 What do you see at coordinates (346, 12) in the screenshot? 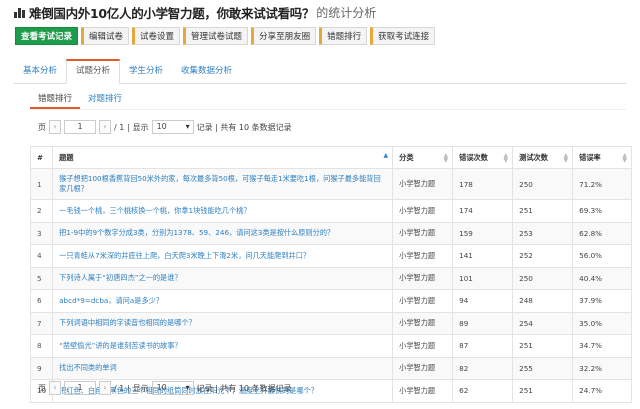
I see `title-suffix: 的统计分析` at bounding box center [346, 12].